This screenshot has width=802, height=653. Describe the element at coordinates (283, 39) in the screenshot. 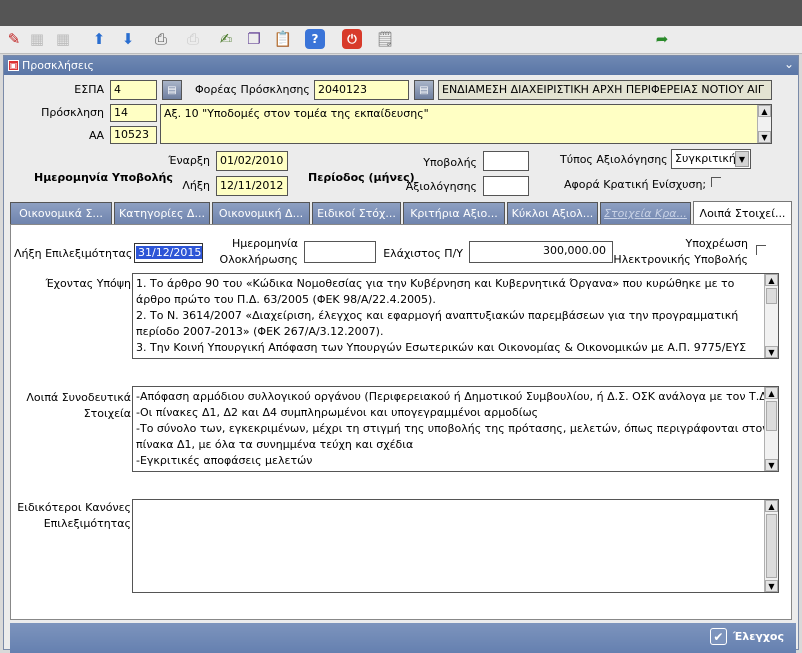

I see `paste-button: 📋` at that location.